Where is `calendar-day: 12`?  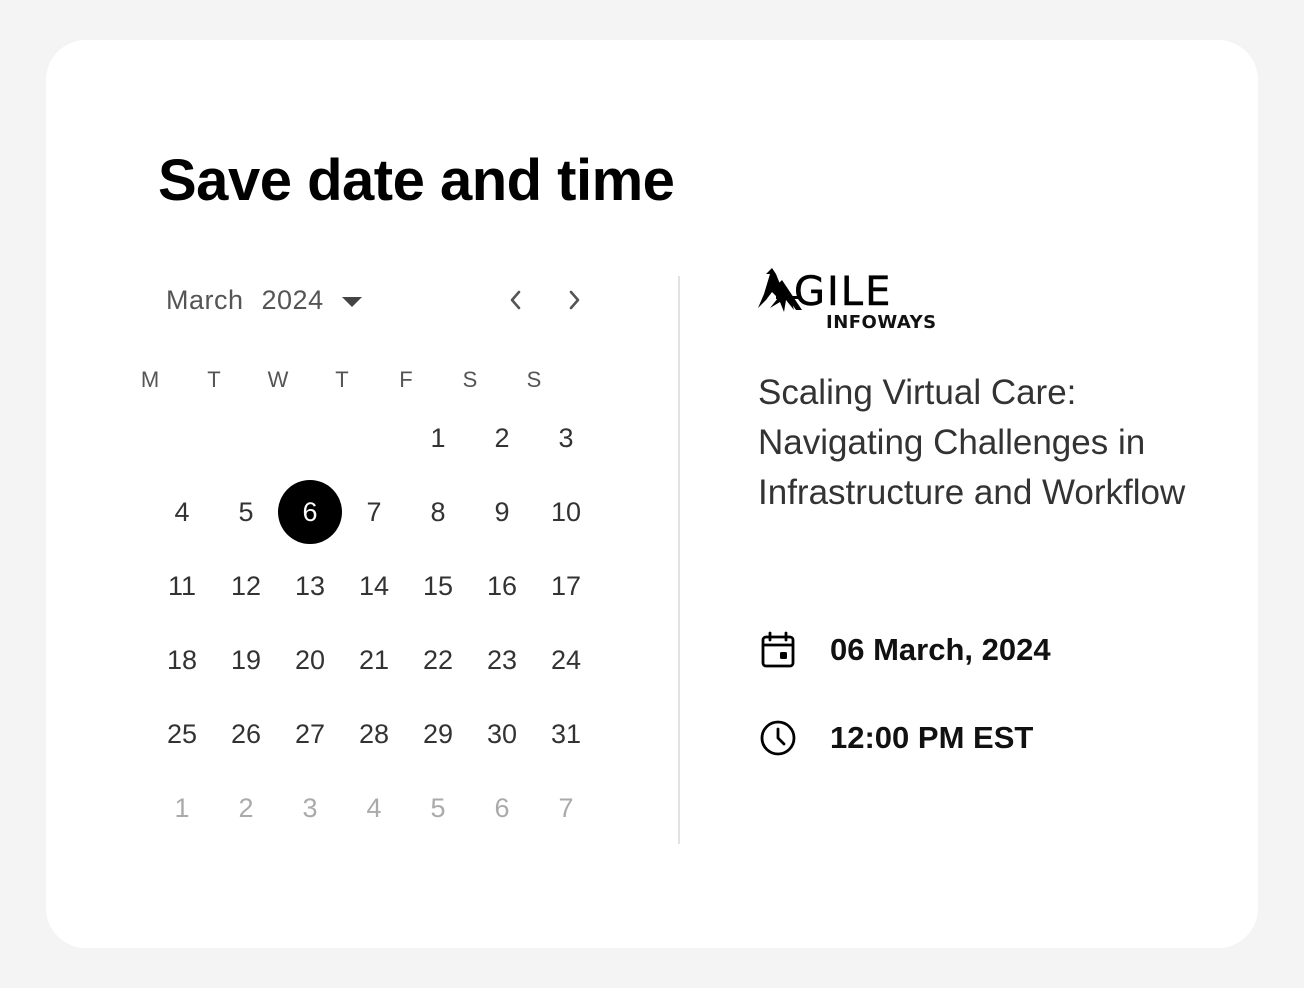
calendar-day: 12 is located at coordinates (246, 586).